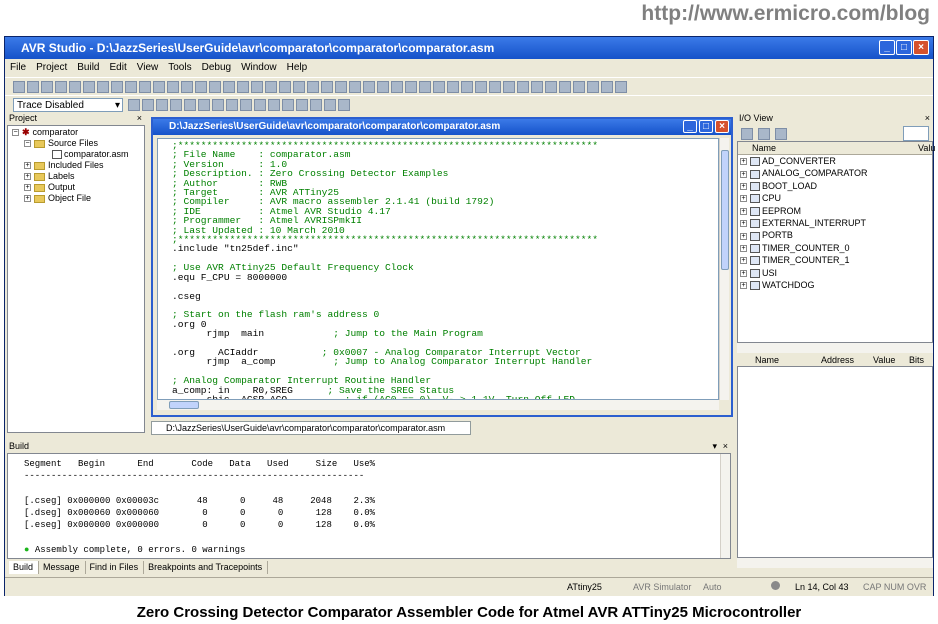  What do you see at coordinates (216, 66) in the screenshot?
I see `menu-item-debug: Debug` at bounding box center [216, 66].